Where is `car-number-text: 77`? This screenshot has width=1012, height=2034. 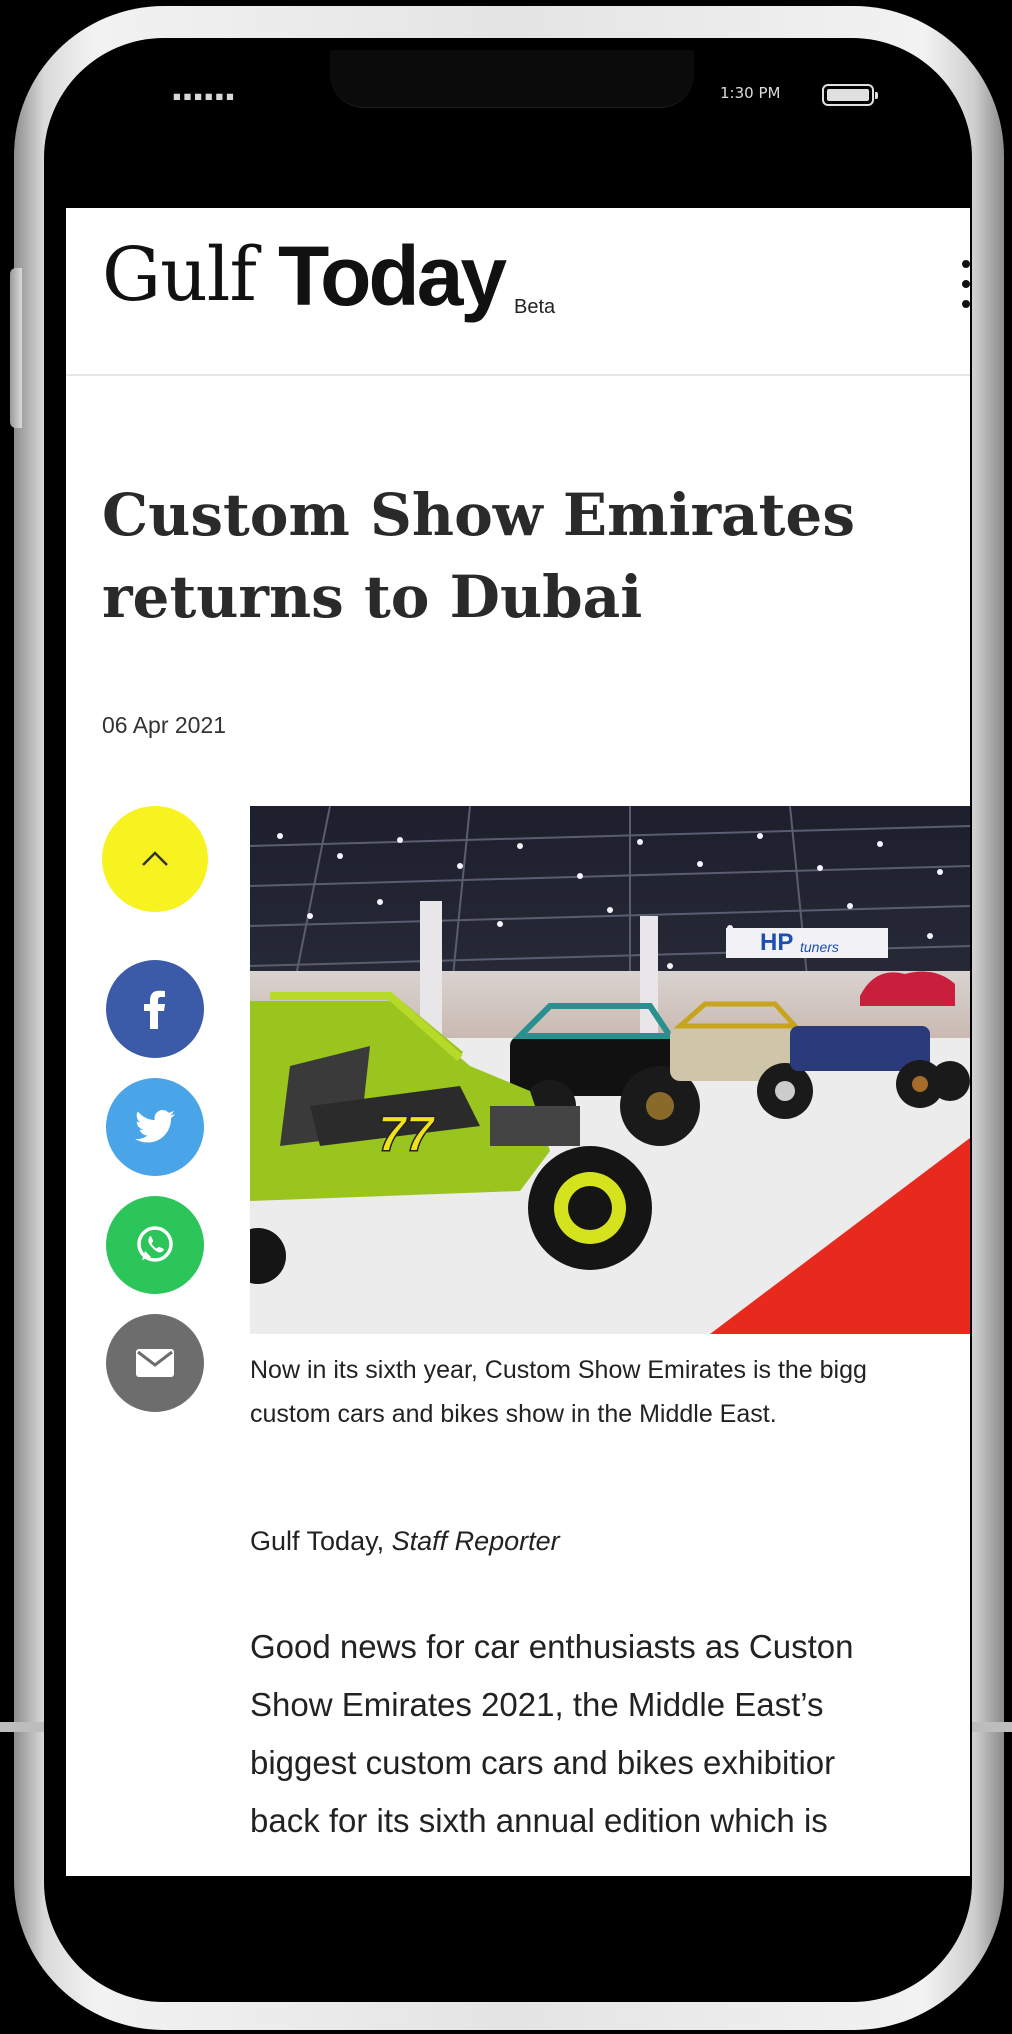
car-number-text: 77 is located at coordinates (407, 1134).